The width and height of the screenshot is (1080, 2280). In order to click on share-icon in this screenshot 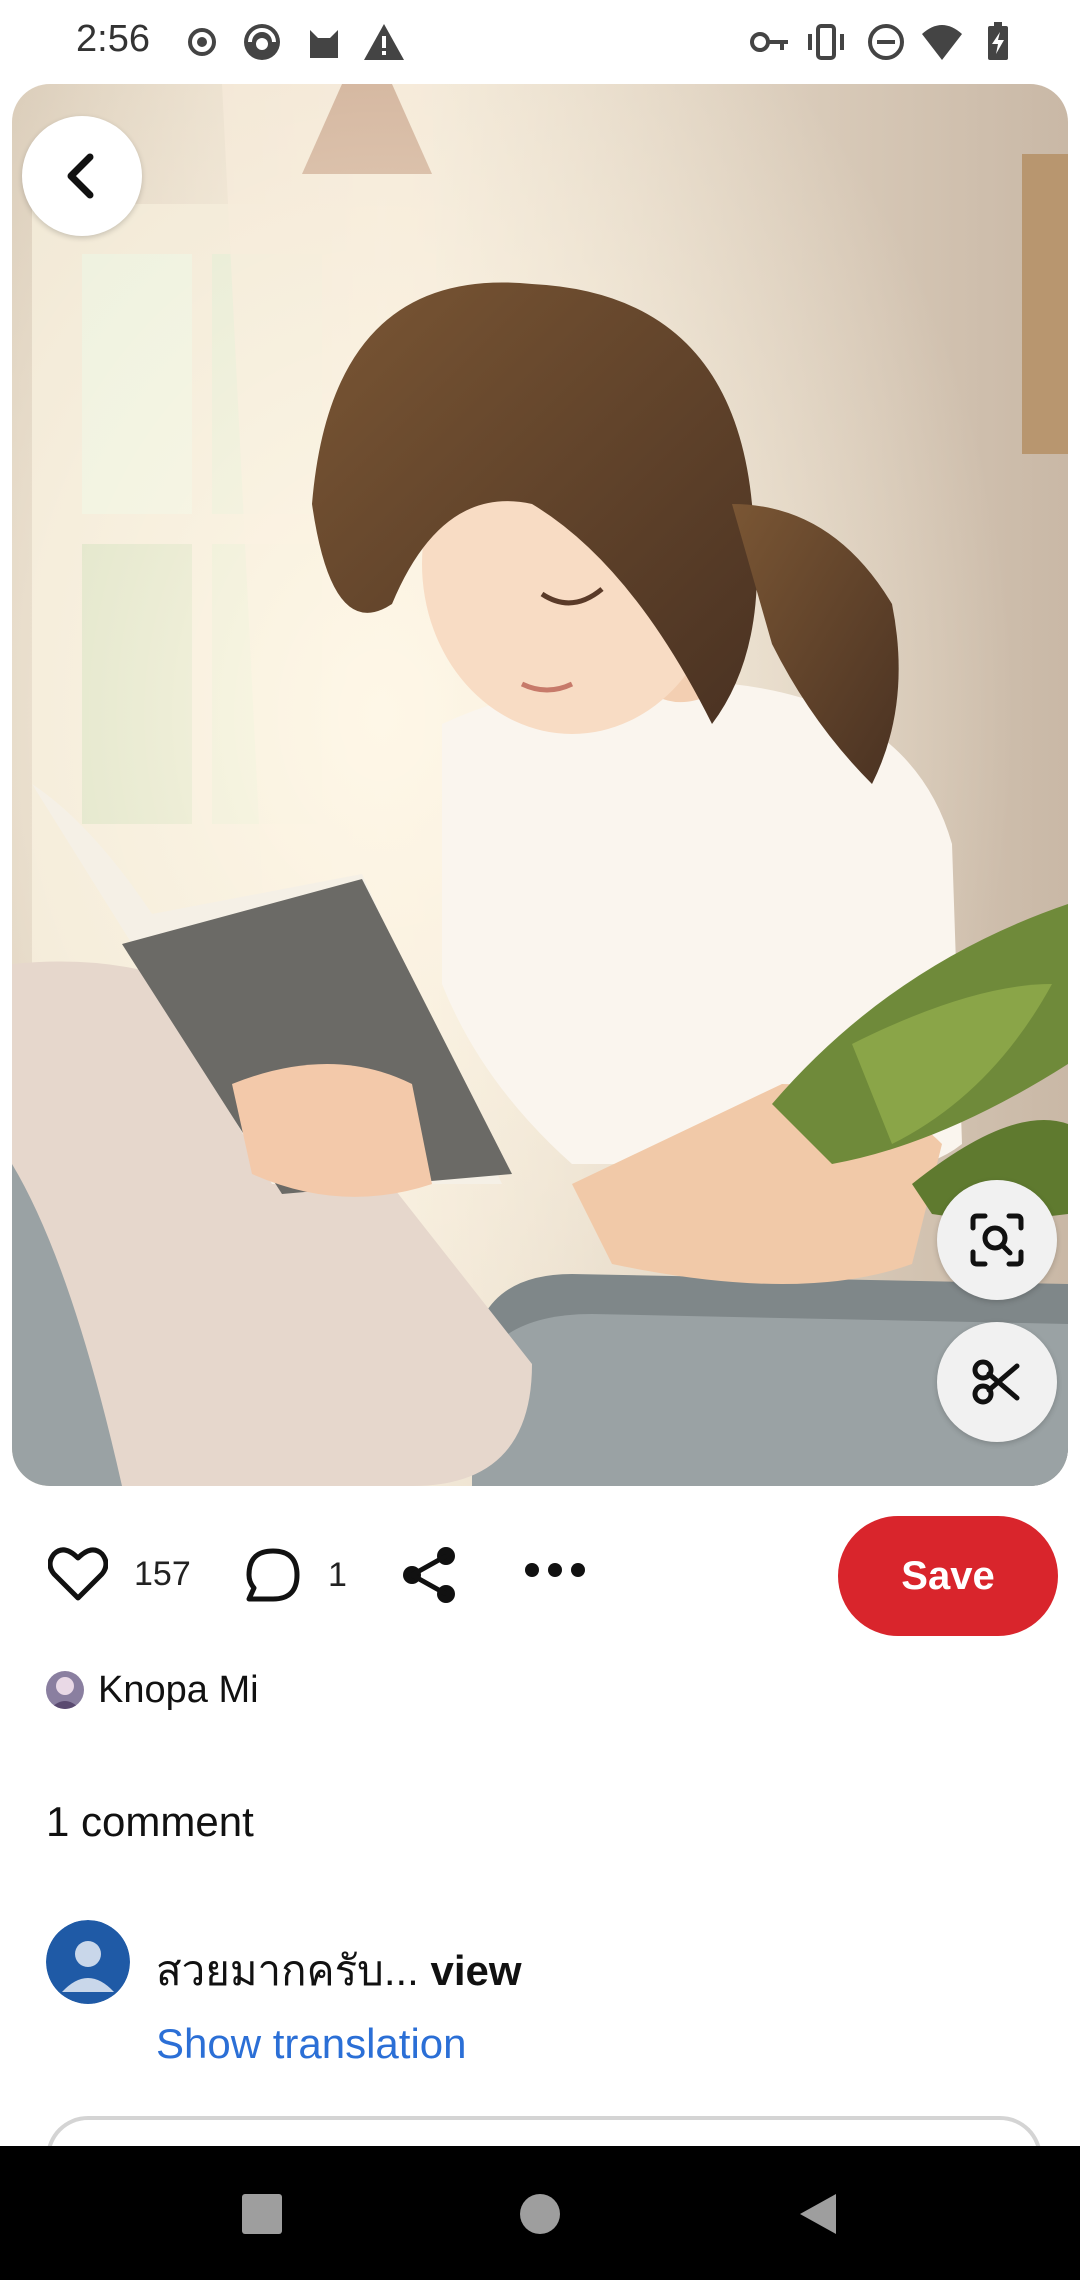, I will do `click(429, 1575)`.